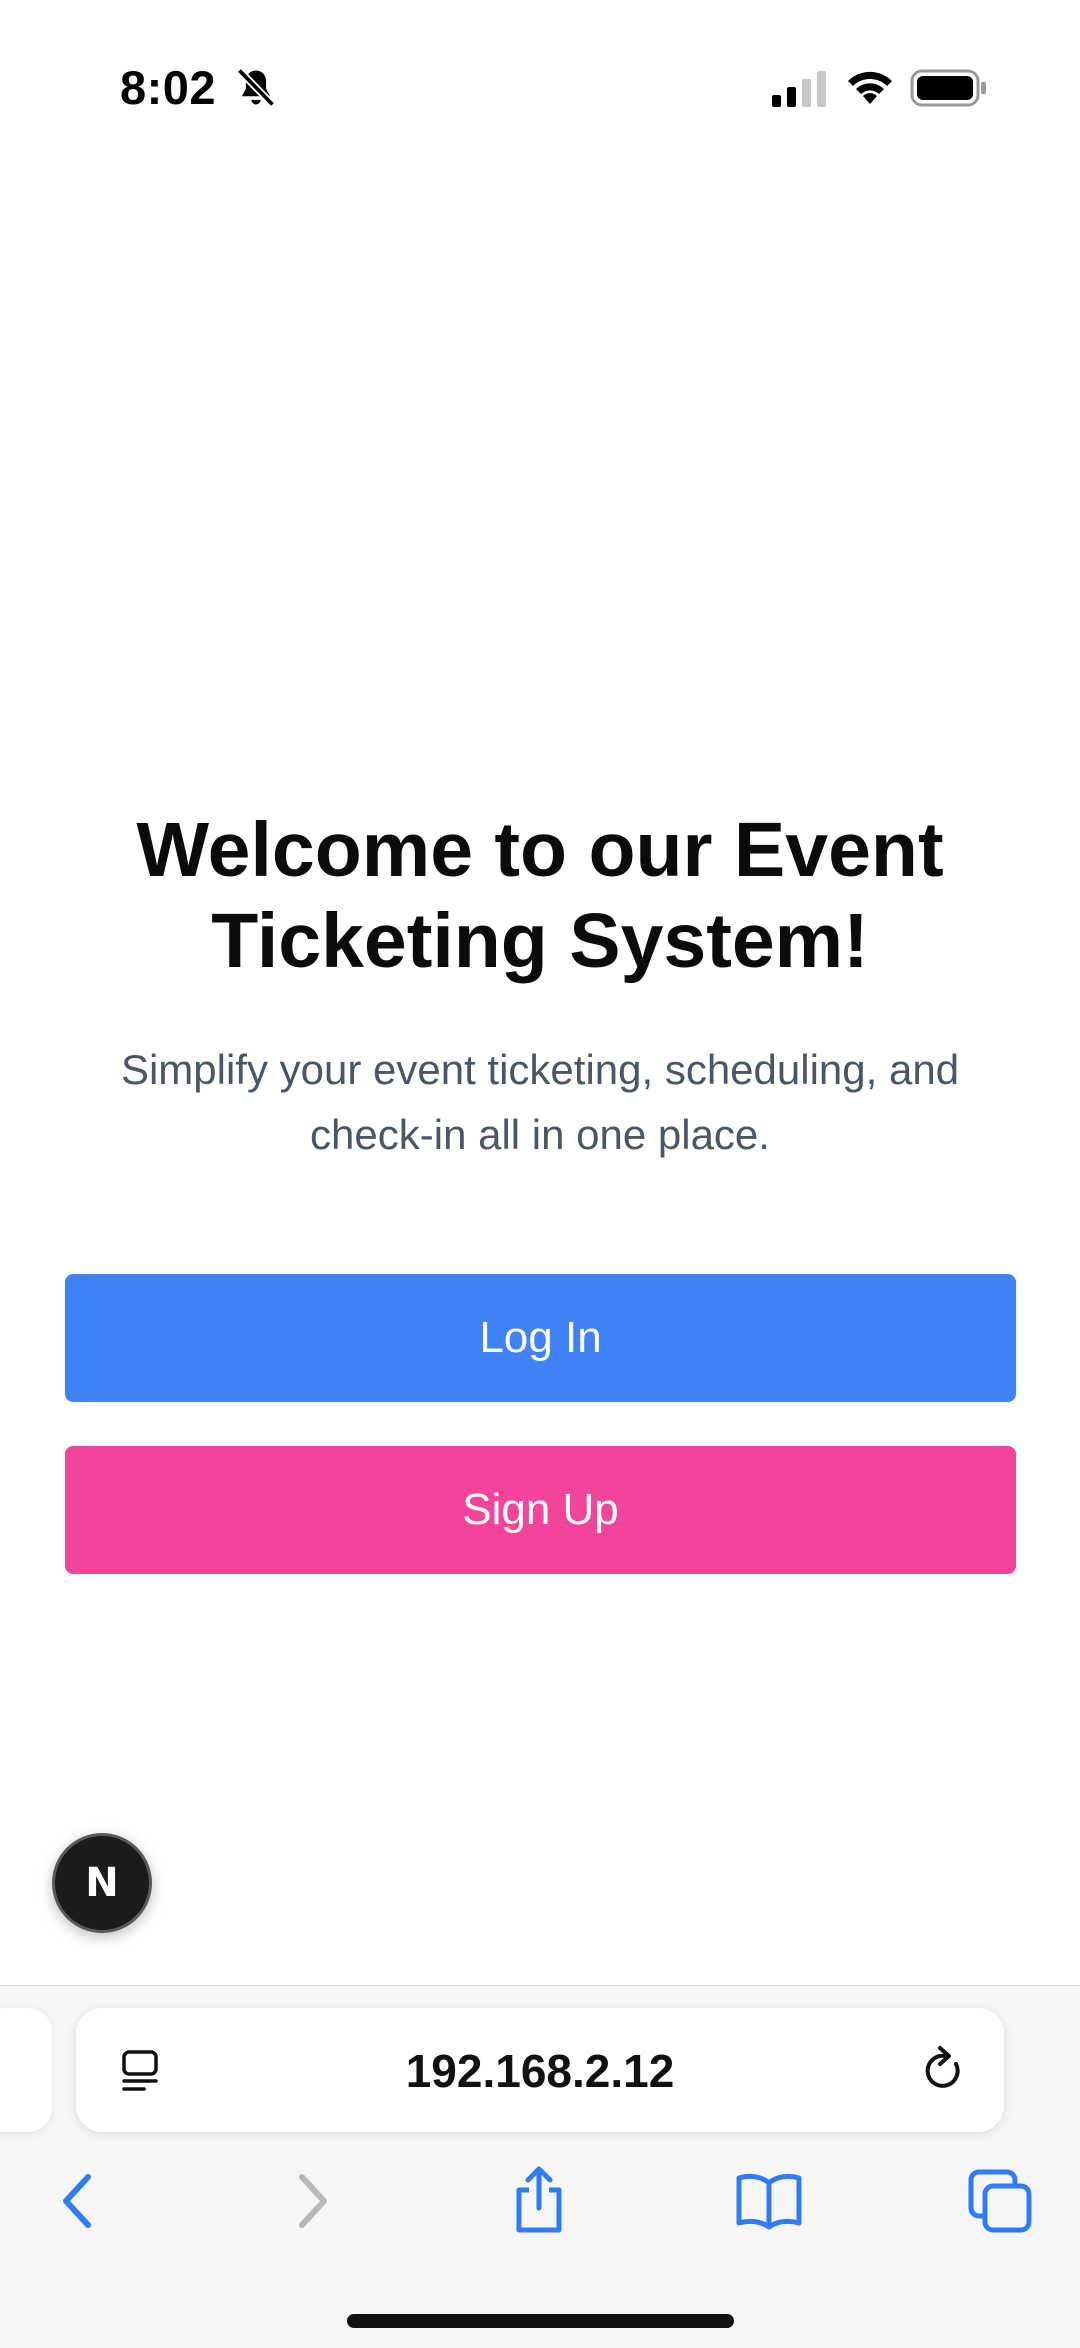  Describe the element at coordinates (540, 2321) in the screenshot. I see `home-indicator` at that location.